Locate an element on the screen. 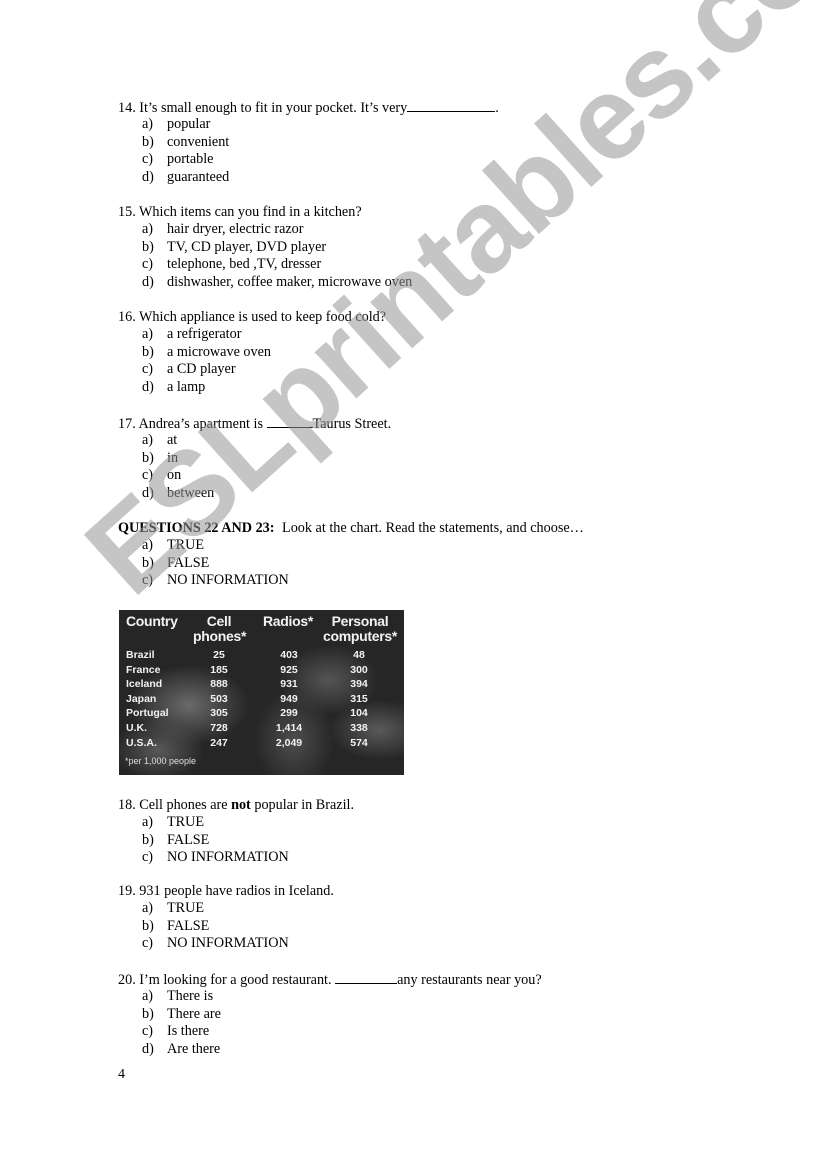 The width and height of the screenshot is (826, 1169). question-stem: 17. Andrea’s apartment is Taurus Street. is located at coordinates (254, 423).